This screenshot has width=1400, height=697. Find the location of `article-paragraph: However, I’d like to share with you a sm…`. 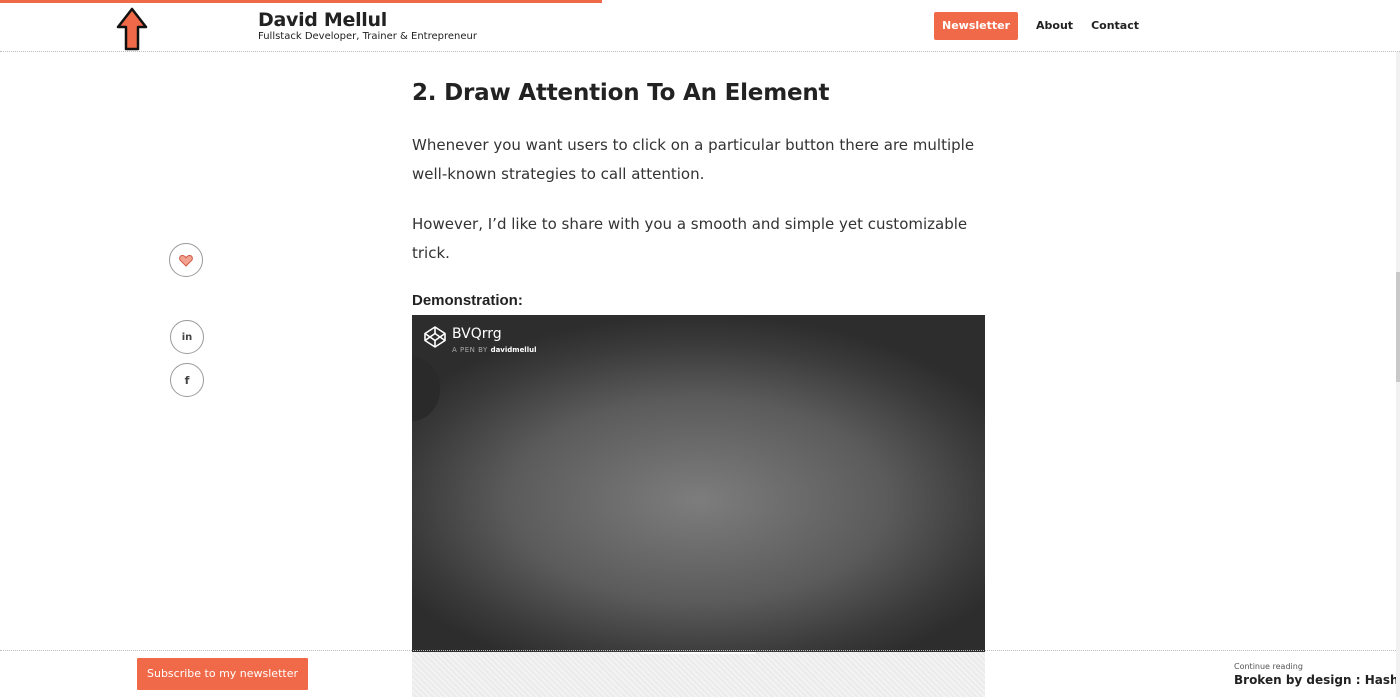

article-paragraph: However, I’d like to share with you a sm… is located at coordinates (690, 238).